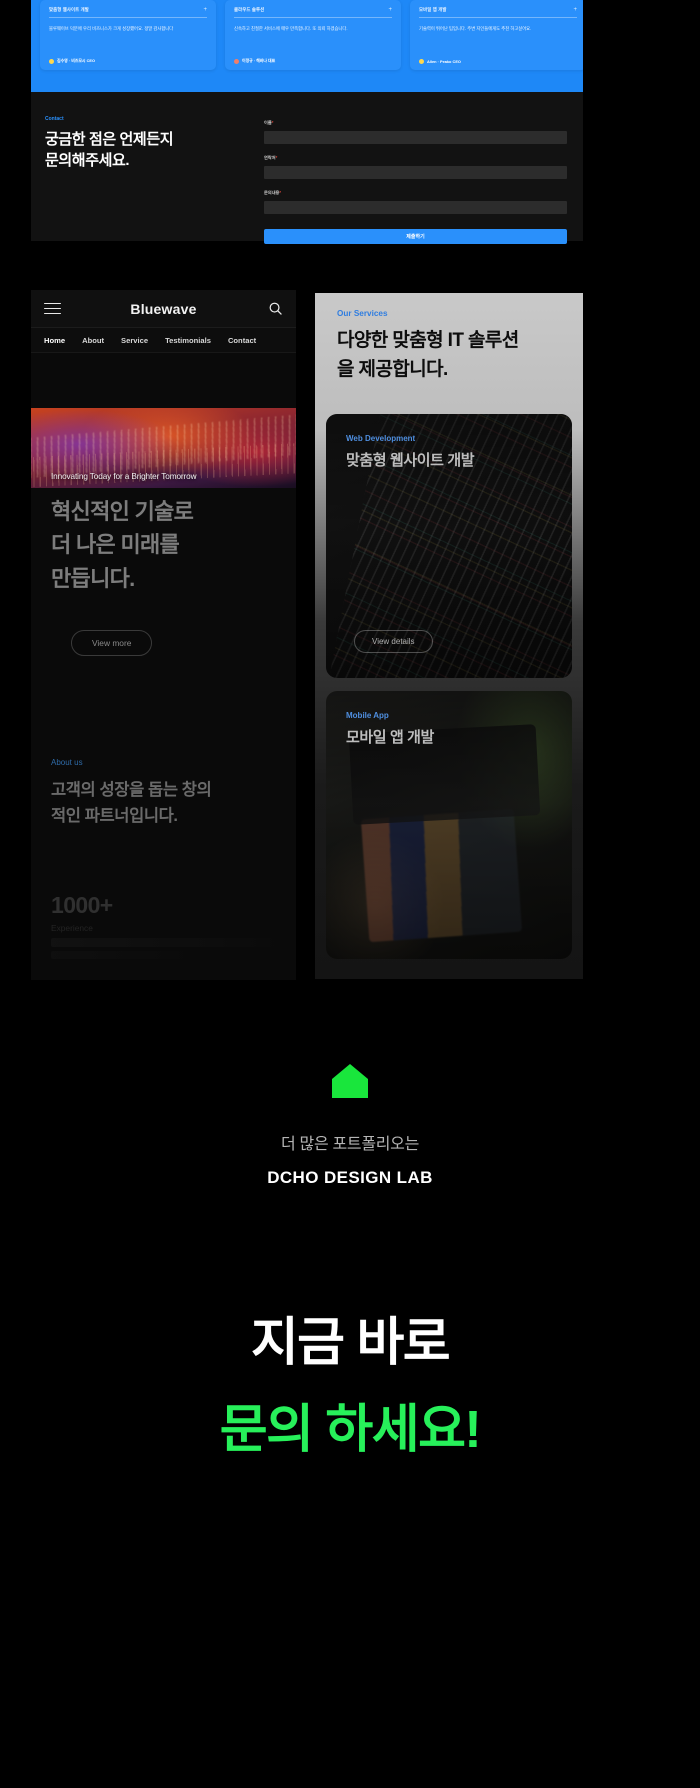 This screenshot has width=700, height=1788. Describe the element at coordinates (313, 61) in the screenshot. I see `testimonial-author: 이정규 · 해바나 대표` at that location.